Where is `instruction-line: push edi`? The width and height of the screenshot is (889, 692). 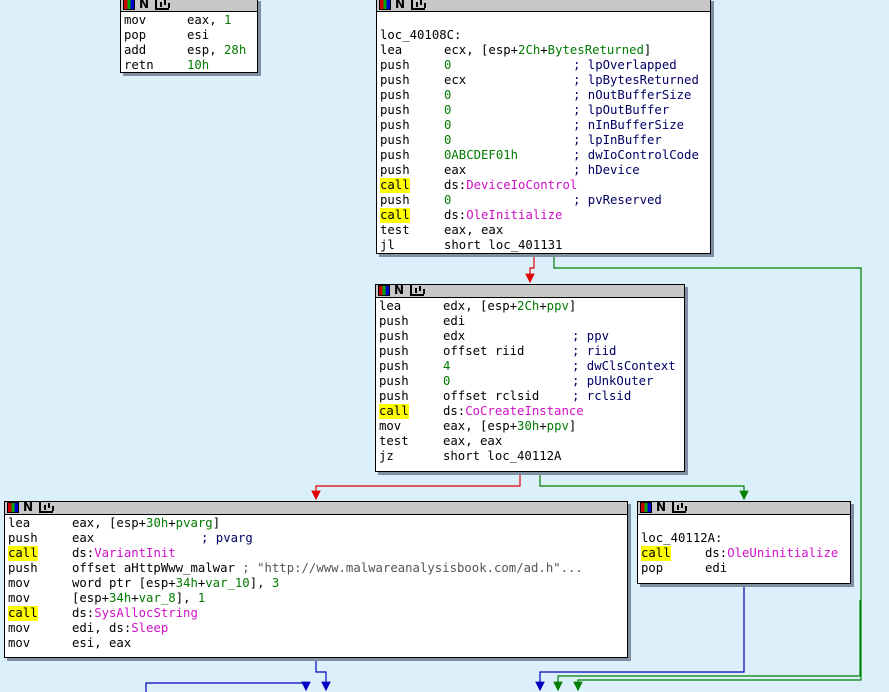 instruction-line: push edi is located at coordinates (530, 321).